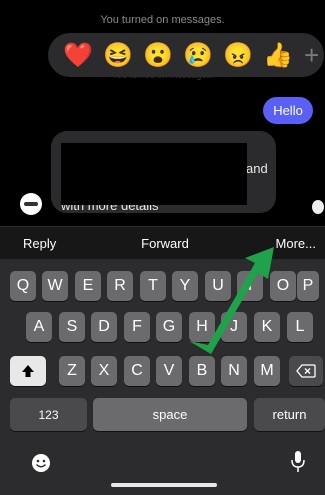  What do you see at coordinates (250, 286) in the screenshot?
I see `key-i: I` at bounding box center [250, 286].